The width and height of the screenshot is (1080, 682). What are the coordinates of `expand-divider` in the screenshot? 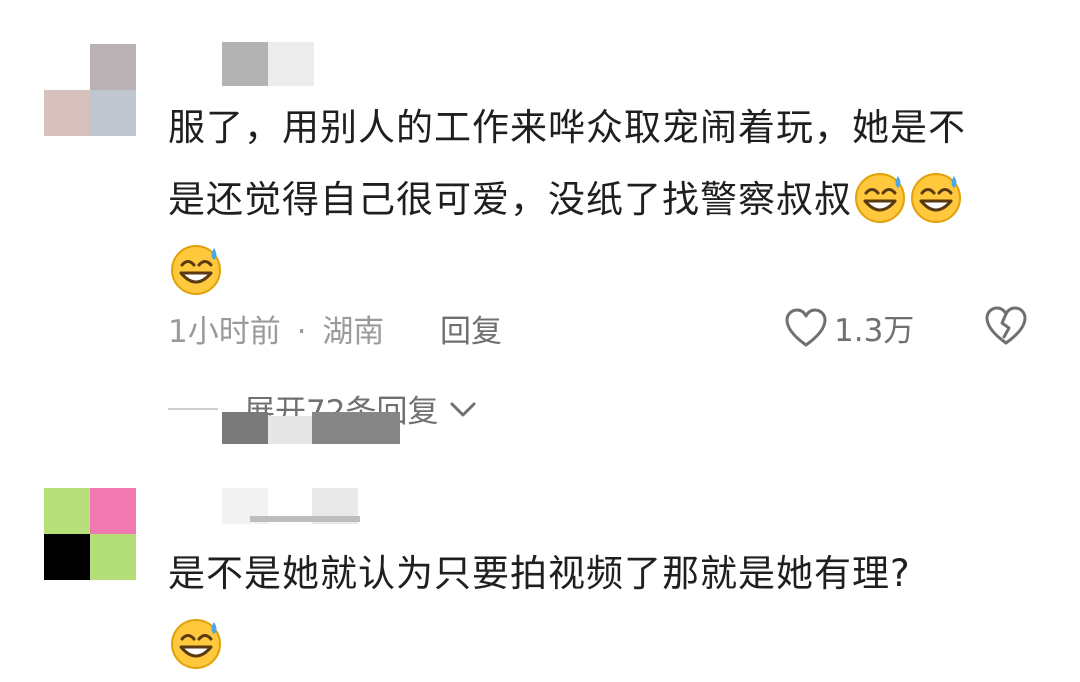 It's located at (193, 409).